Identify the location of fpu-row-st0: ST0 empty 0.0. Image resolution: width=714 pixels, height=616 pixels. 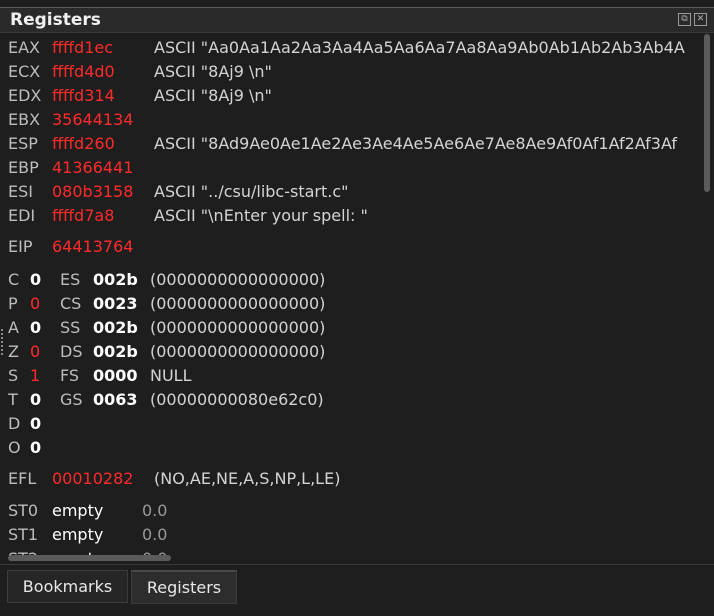
(352, 511).